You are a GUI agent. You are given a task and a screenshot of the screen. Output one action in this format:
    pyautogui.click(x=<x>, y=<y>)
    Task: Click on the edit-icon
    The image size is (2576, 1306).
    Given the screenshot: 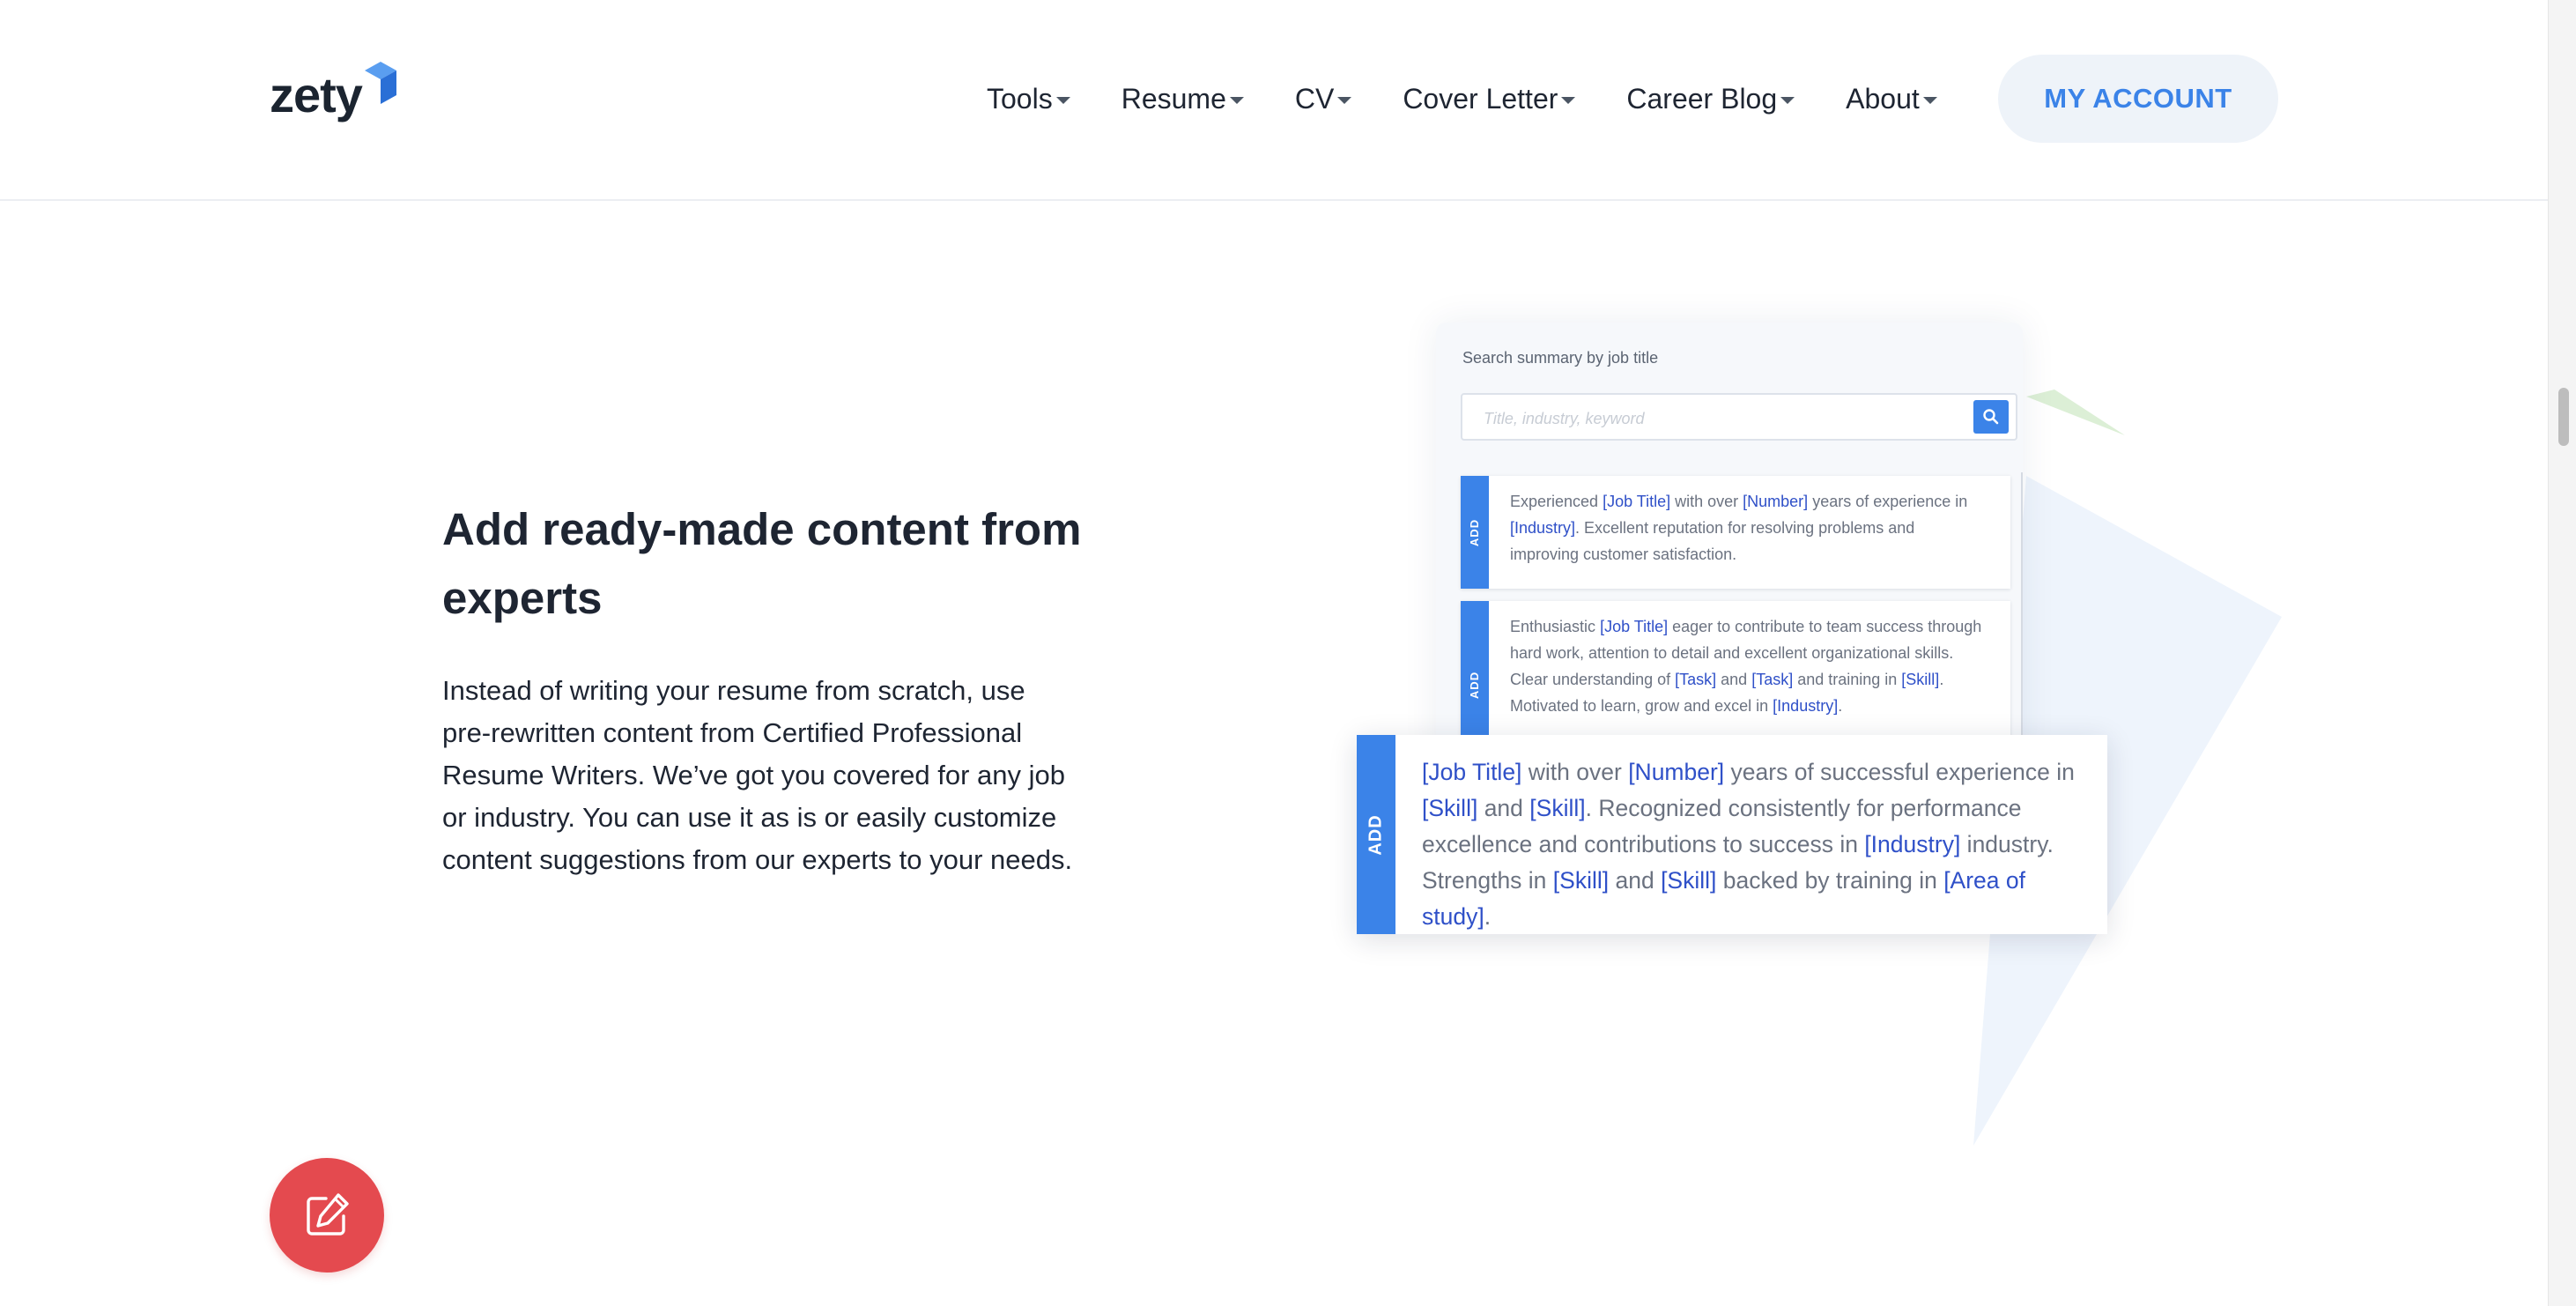 What is the action you would take?
    pyautogui.click(x=328, y=1214)
    